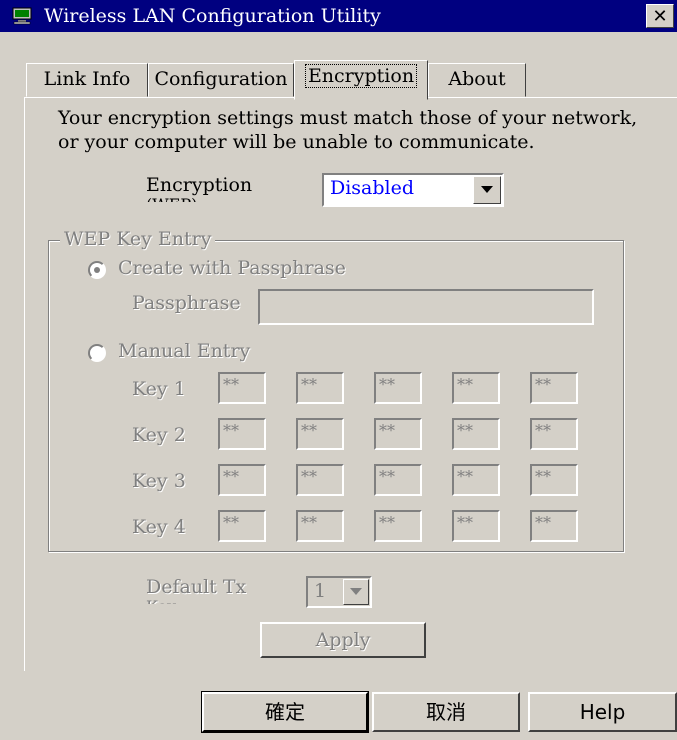 The height and width of the screenshot is (740, 677). What do you see at coordinates (242, 434) in the screenshot?
I see `key-2-field-1: **` at bounding box center [242, 434].